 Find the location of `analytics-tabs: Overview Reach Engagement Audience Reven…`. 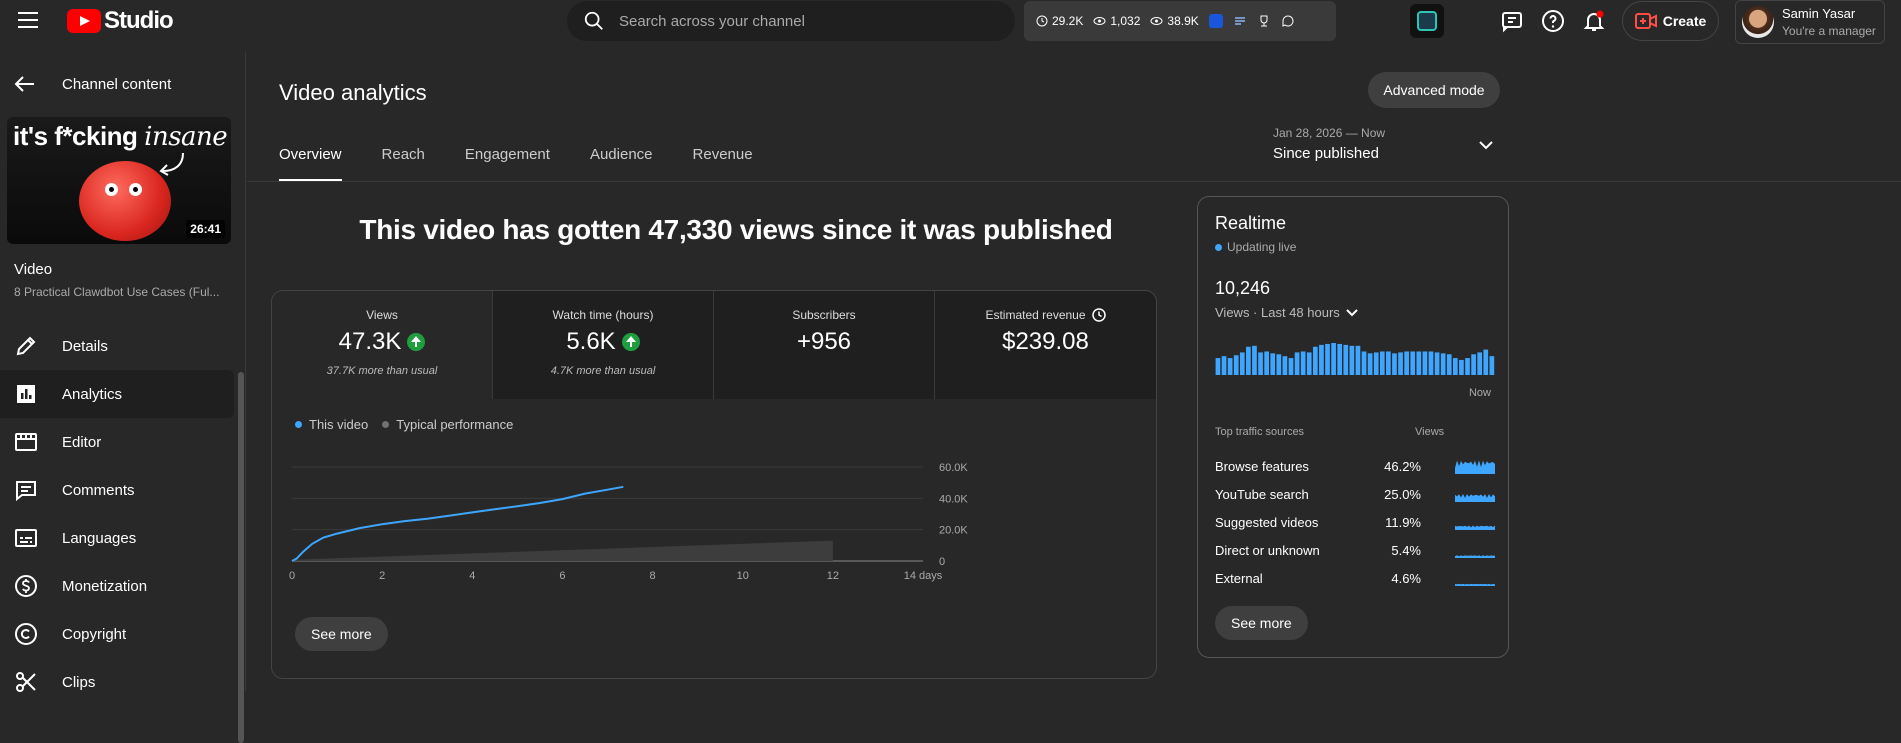

analytics-tabs: Overview Reach Engagement Audience Reven… is located at coordinates (536, 164).